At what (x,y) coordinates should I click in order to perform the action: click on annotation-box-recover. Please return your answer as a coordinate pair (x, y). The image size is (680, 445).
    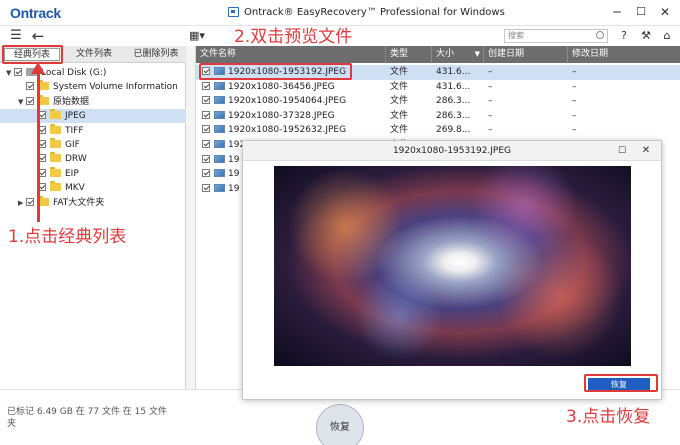
    Looking at the image, I should click on (621, 383).